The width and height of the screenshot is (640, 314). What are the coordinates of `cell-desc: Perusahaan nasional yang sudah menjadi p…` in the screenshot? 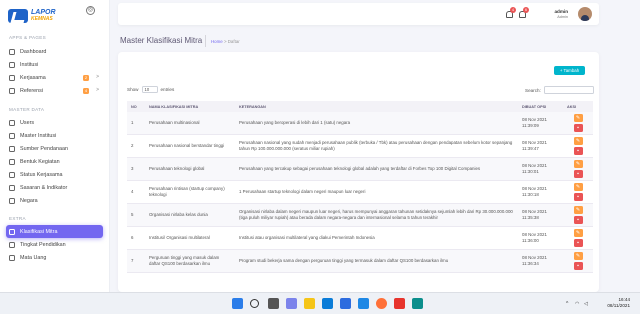 It's located at (376, 146).